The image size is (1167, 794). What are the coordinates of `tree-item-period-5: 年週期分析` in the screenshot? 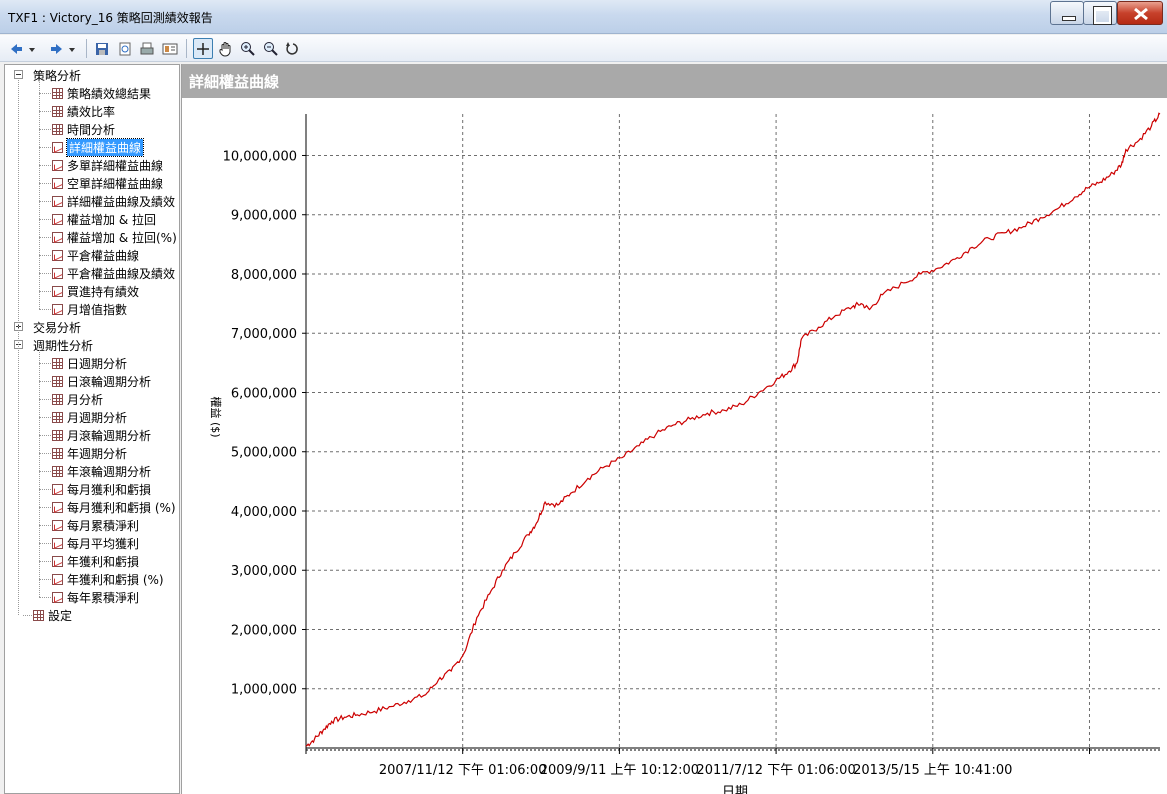 It's located at (89, 453).